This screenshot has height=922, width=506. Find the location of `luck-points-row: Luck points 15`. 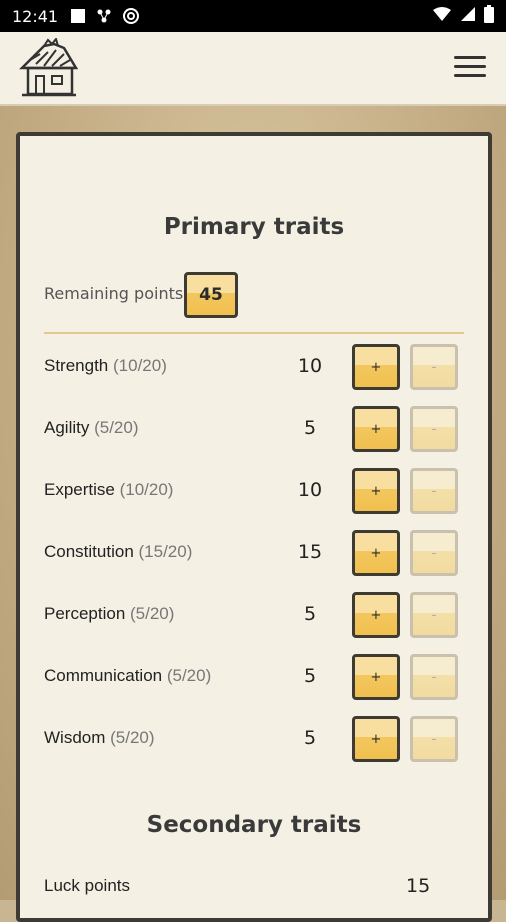

luck-points-row: Luck points 15 is located at coordinates (254, 887).